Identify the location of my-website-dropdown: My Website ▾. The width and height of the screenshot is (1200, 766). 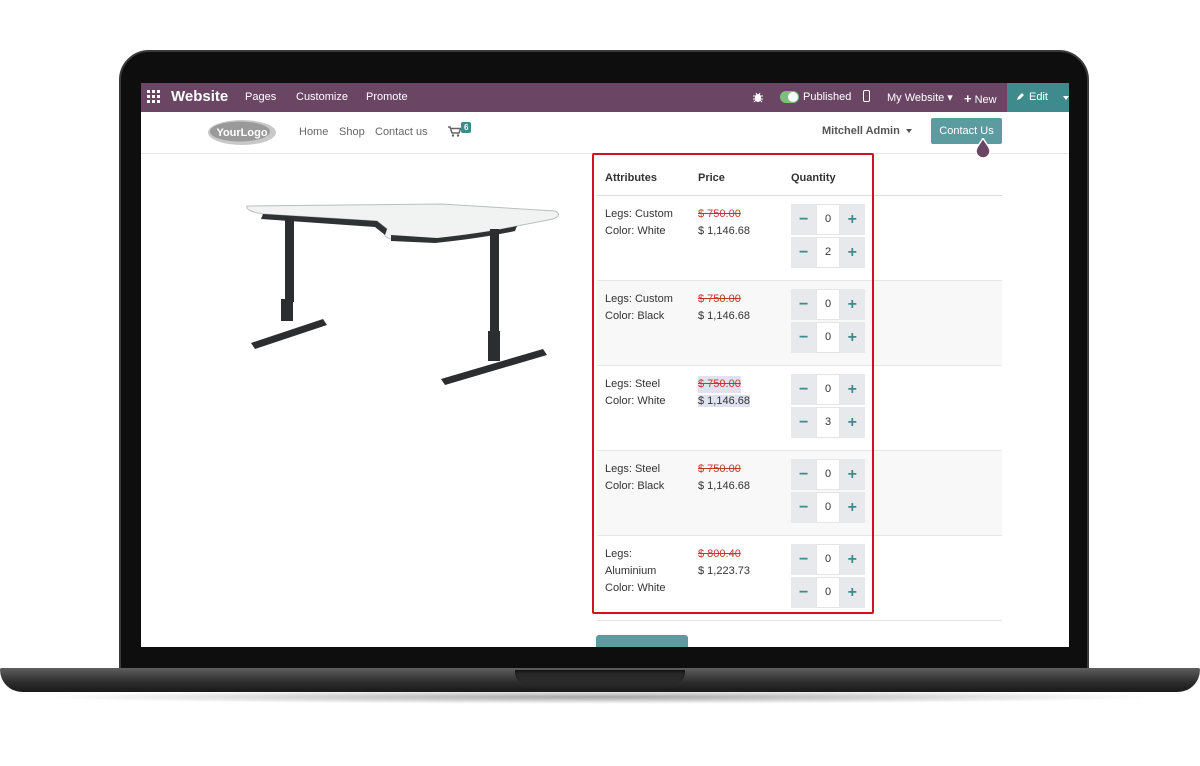
(920, 97).